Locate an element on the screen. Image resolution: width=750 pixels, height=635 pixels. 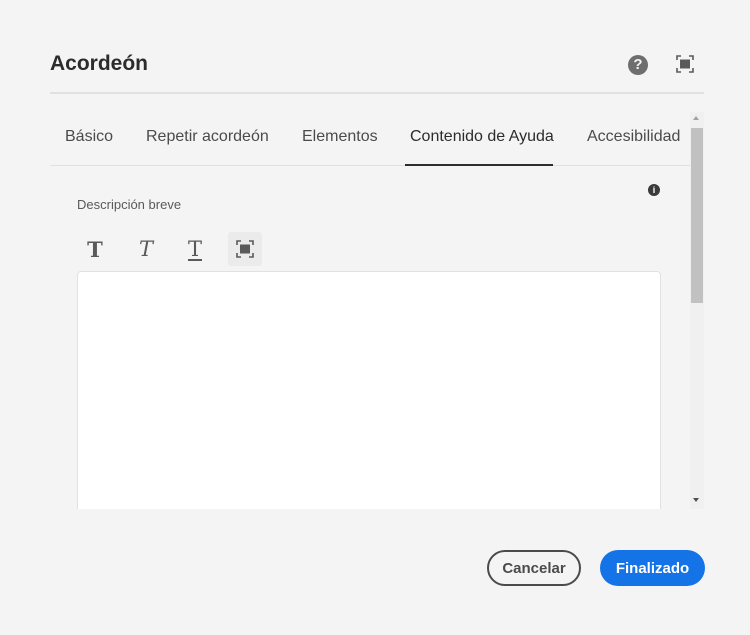
scroll-up-icon is located at coordinates (696, 118).